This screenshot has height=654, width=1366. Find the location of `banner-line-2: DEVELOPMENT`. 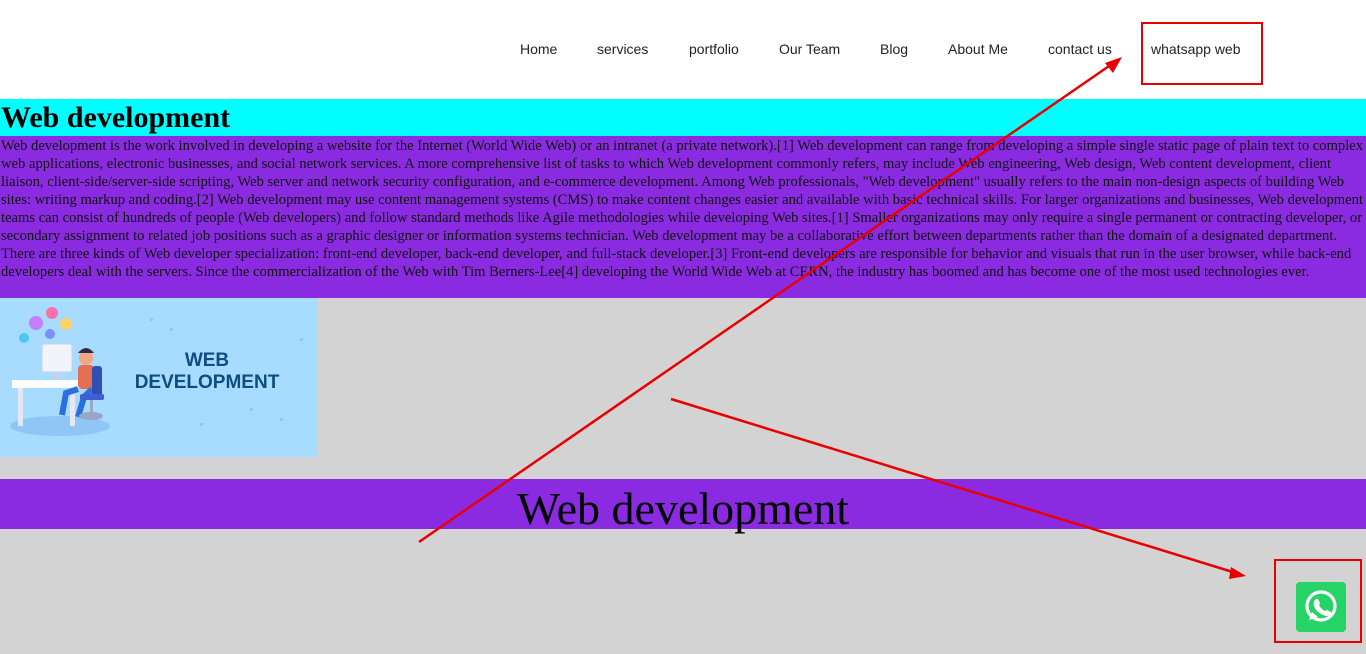

banner-line-2: DEVELOPMENT is located at coordinates (207, 382).